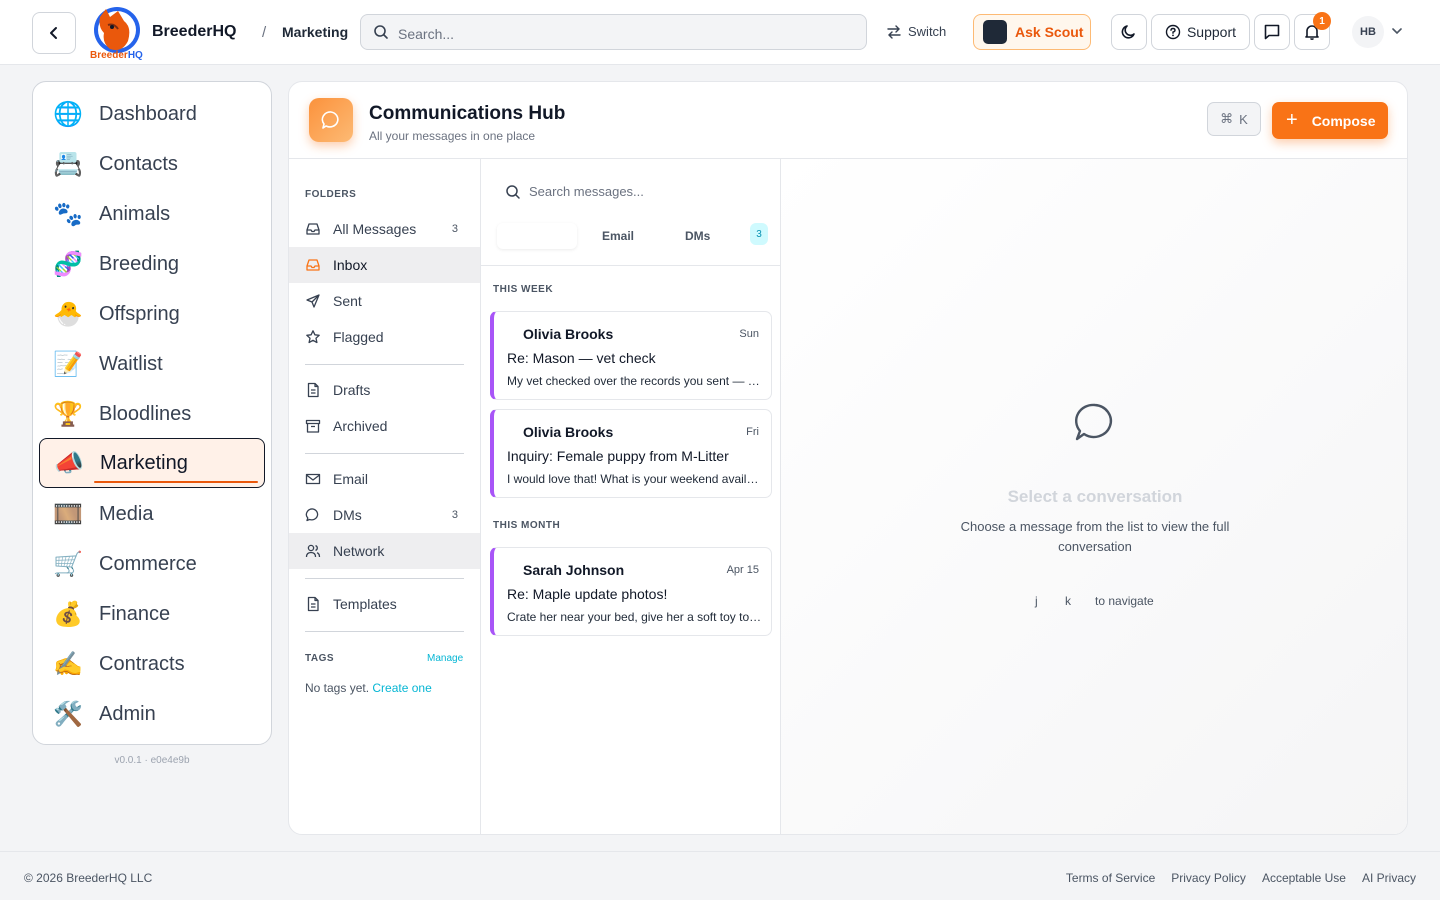 Image resolution: width=1440 pixels, height=900 pixels. What do you see at coordinates (1032, 32) in the screenshot?
I see `ask-scout-button: Ask Scout` at bounding box center [1032, 32].